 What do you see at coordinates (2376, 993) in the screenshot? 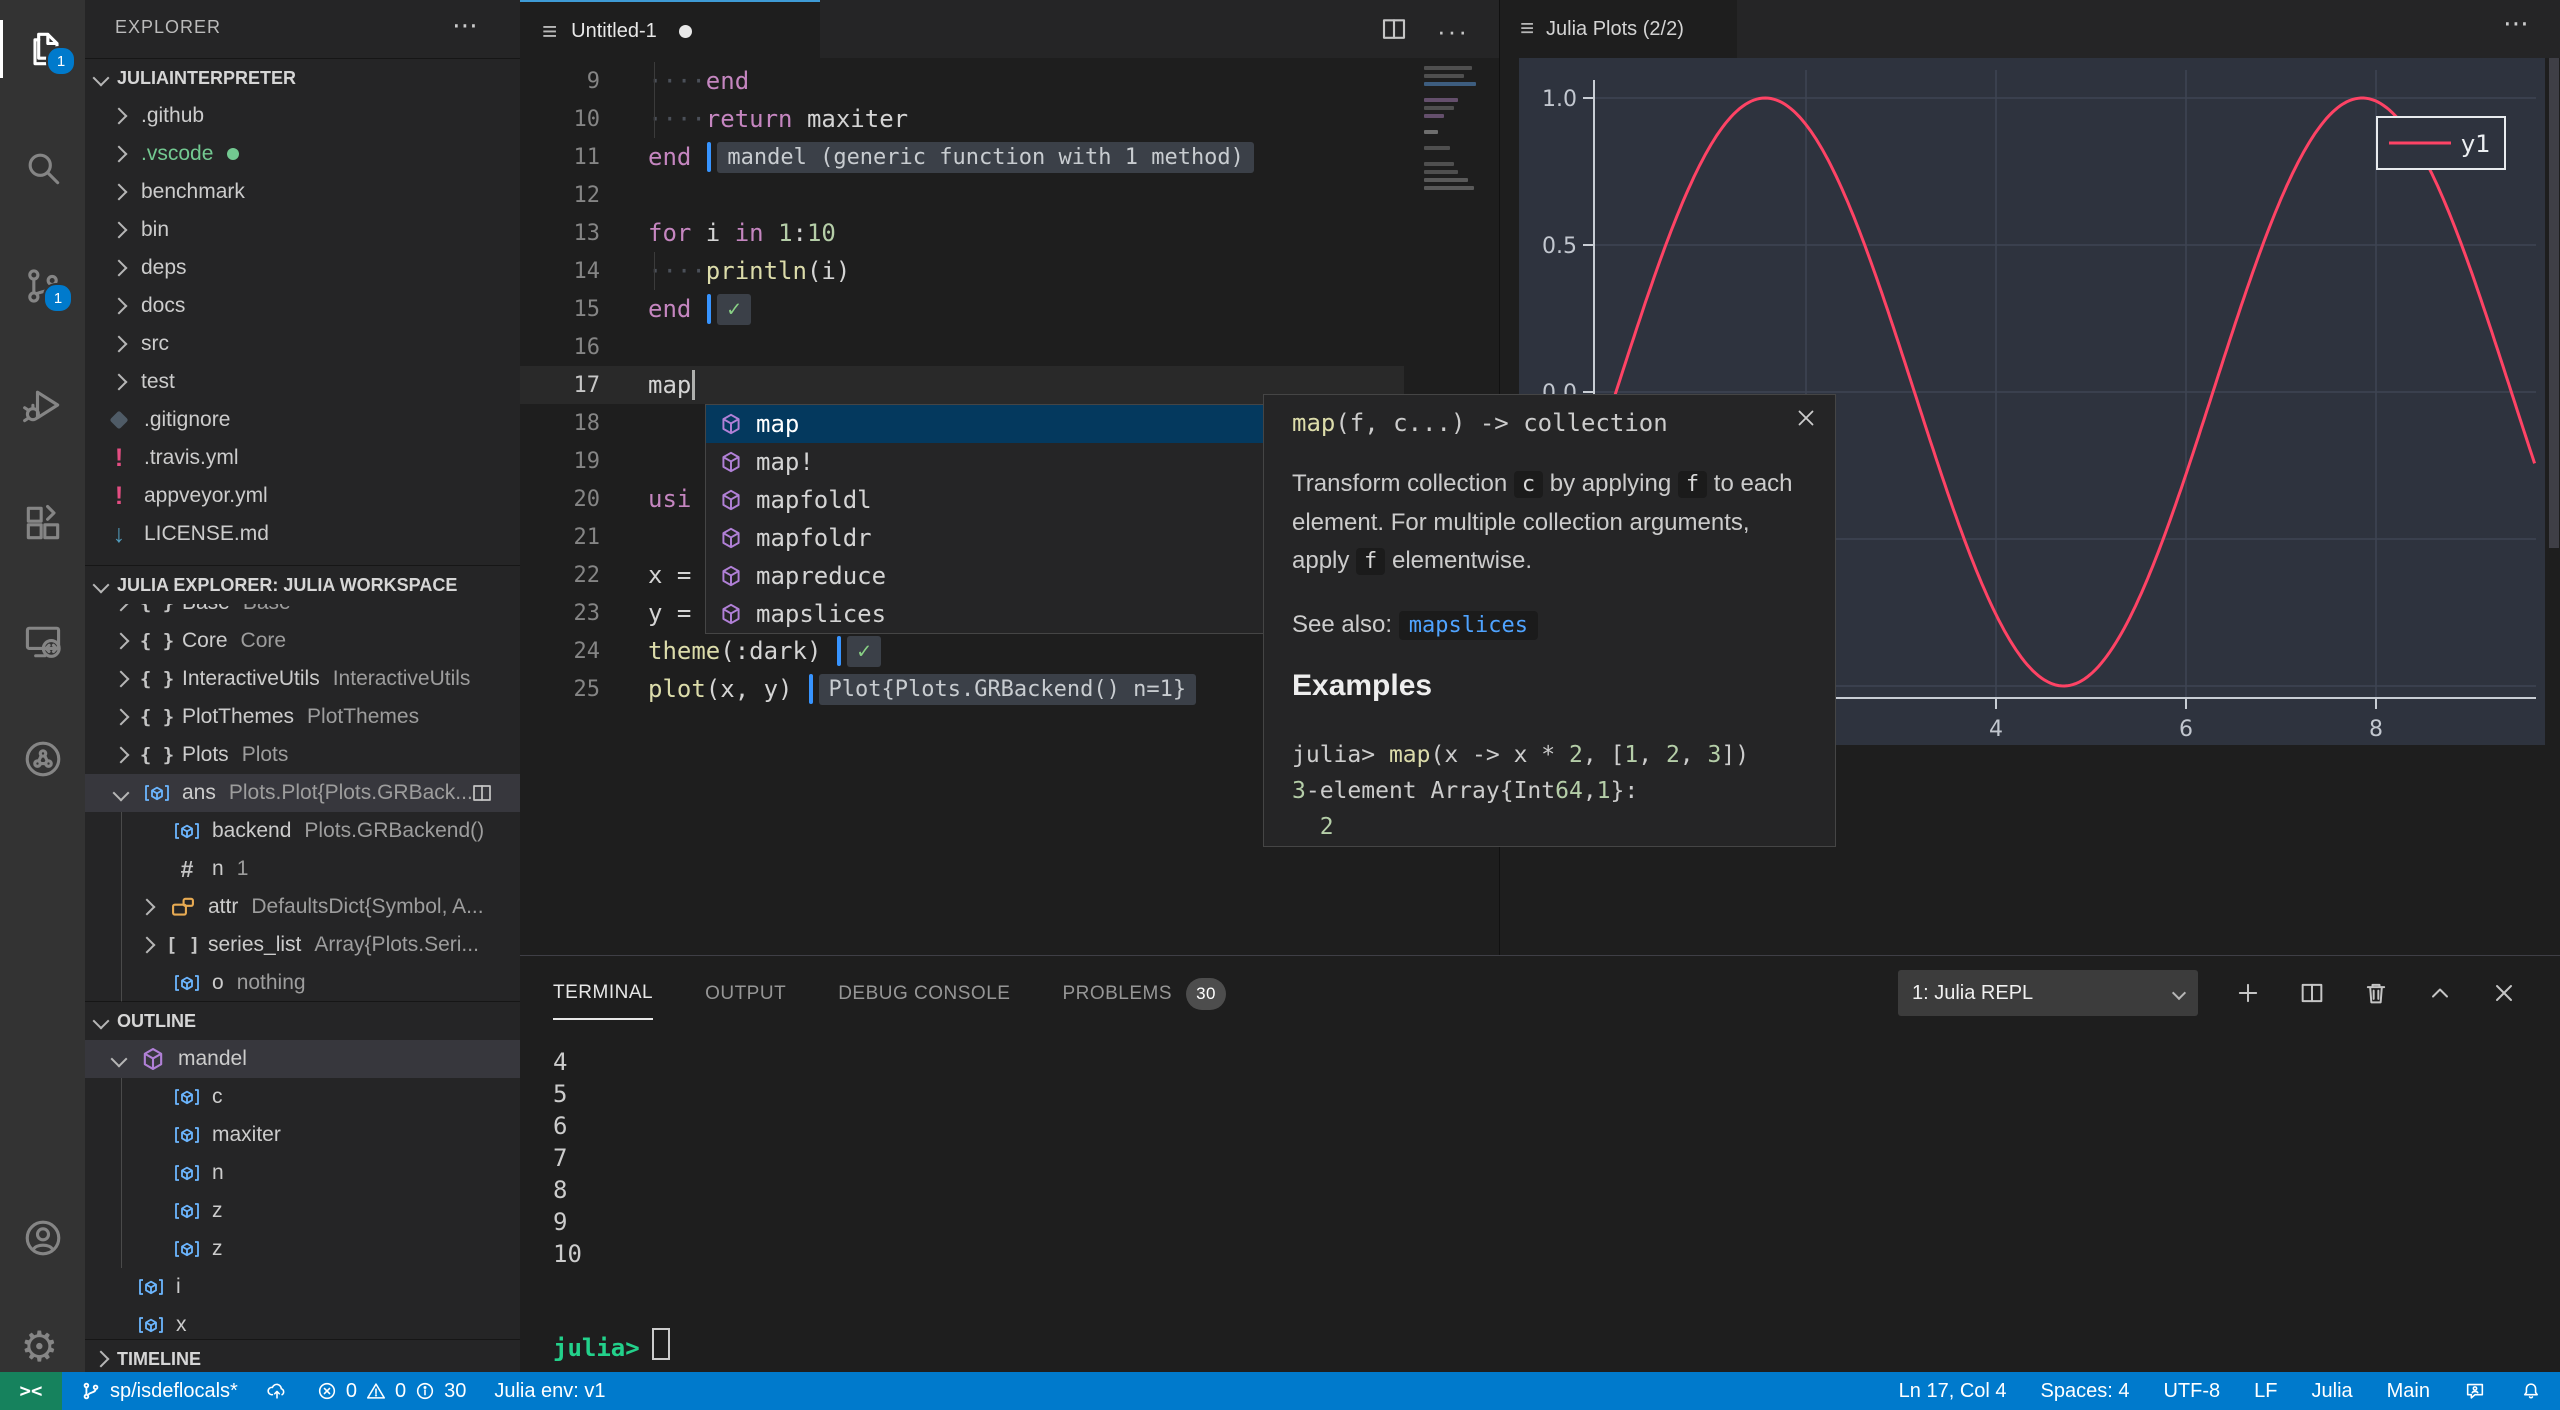
I see `kill-terminal-icon` at bounding box center [2376, 993].